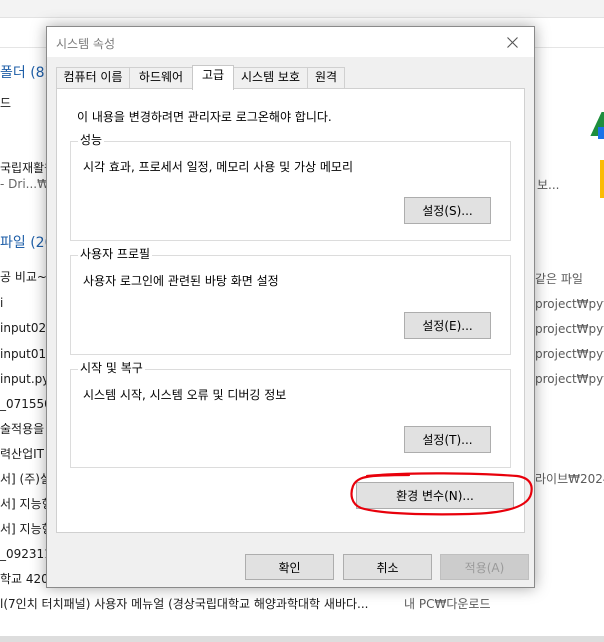 The width and height of the screenshot is (604, 642). What do you see at coordinates (181, 281) in the screenshot?
I see `group-description: 사용자 로그인에 관련된 바탕 화면 설정` at bounding box center [181, 281].